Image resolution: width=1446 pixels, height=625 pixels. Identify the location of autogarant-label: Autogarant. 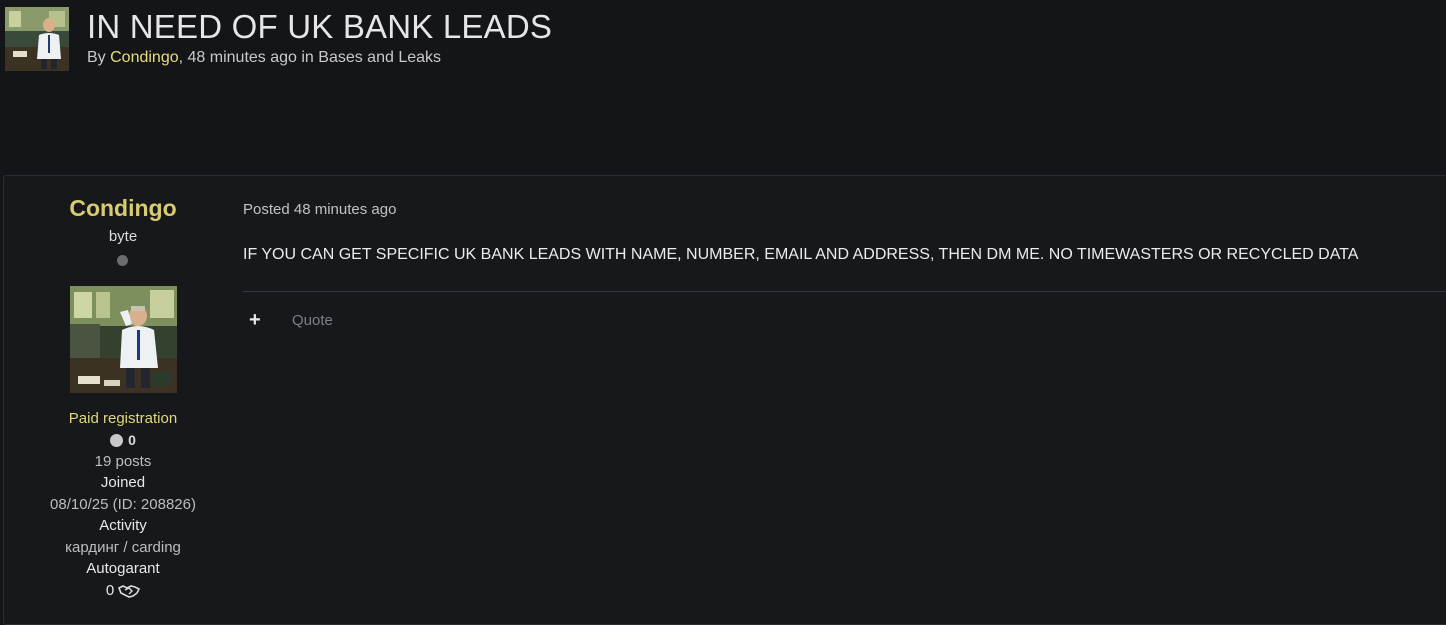
(123, 568).